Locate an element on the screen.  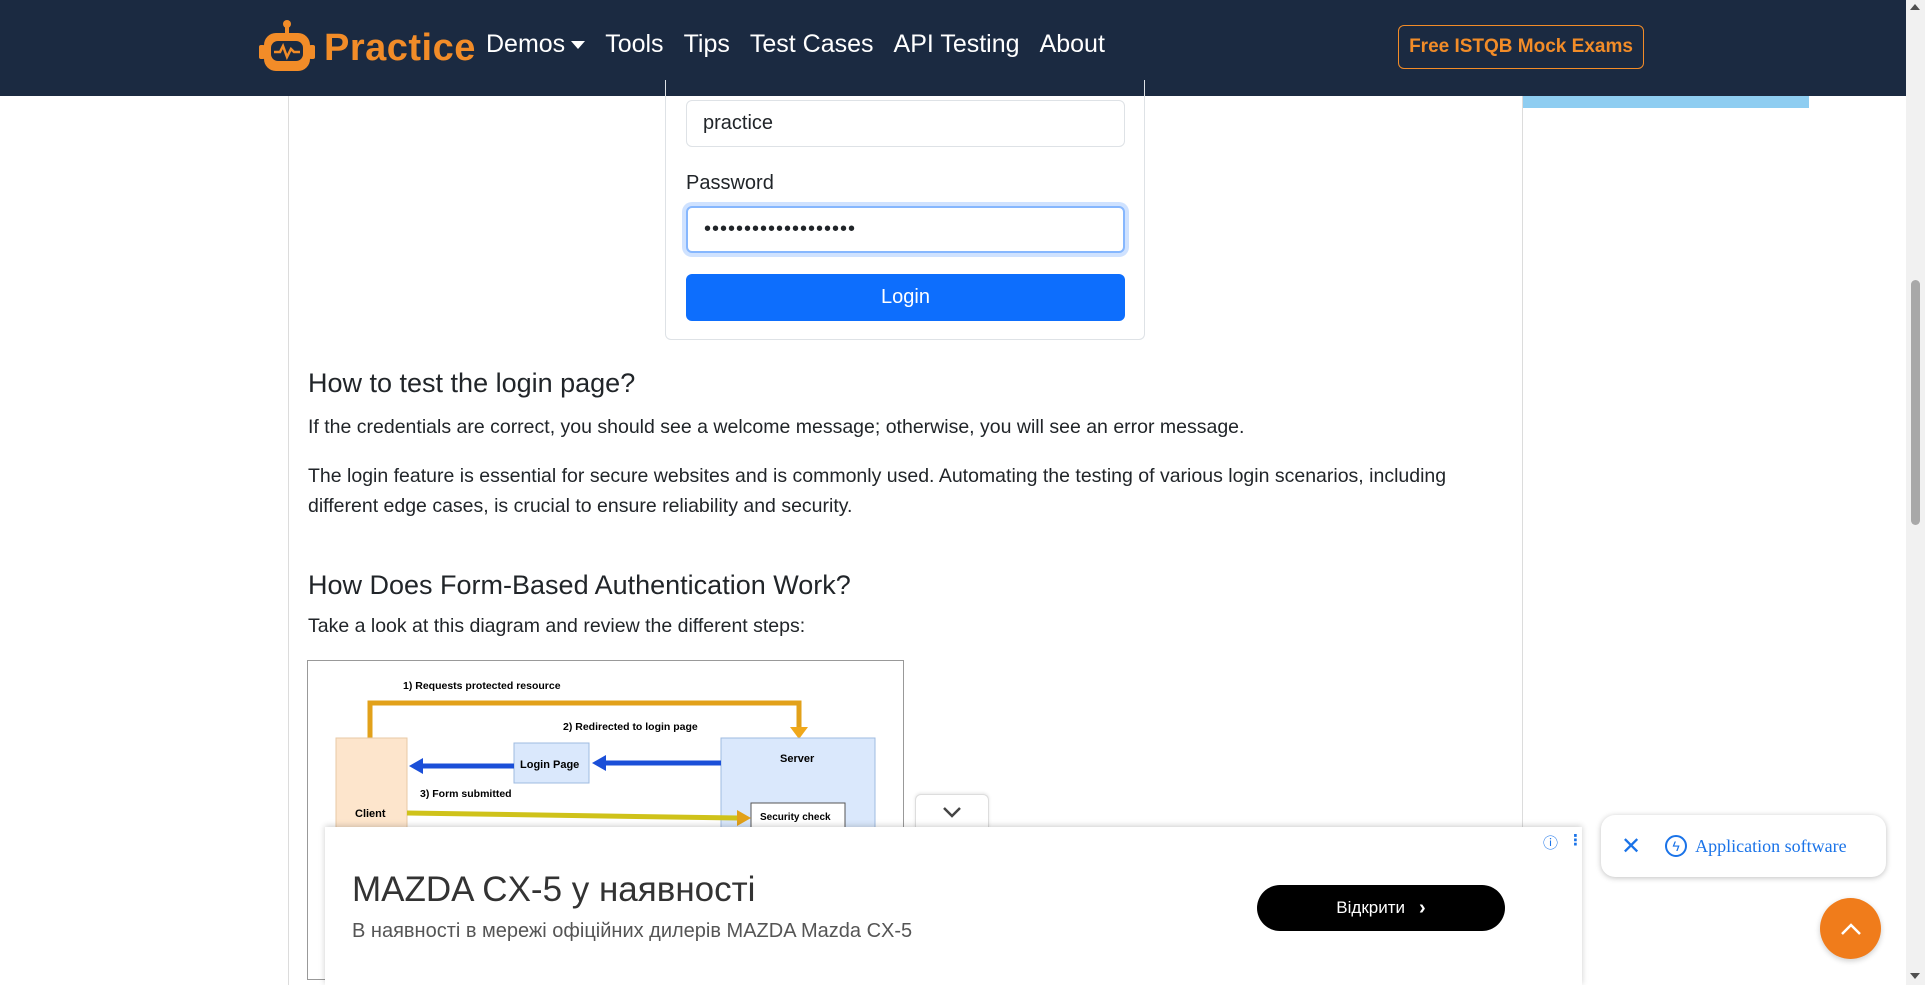
diagram-login-page-label: Login Page is located at coordinates (549, 765).